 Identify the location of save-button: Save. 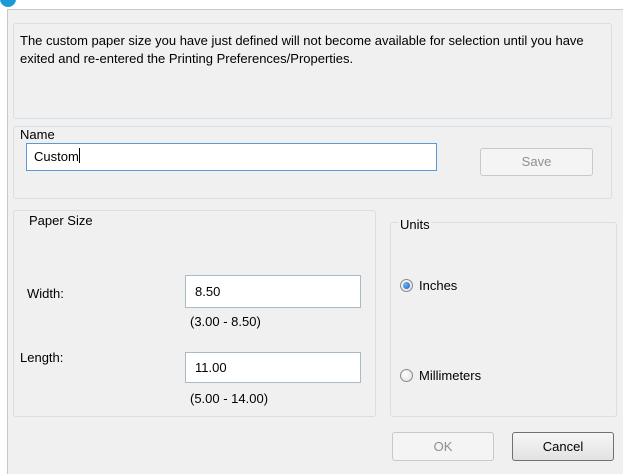
(536, 162).